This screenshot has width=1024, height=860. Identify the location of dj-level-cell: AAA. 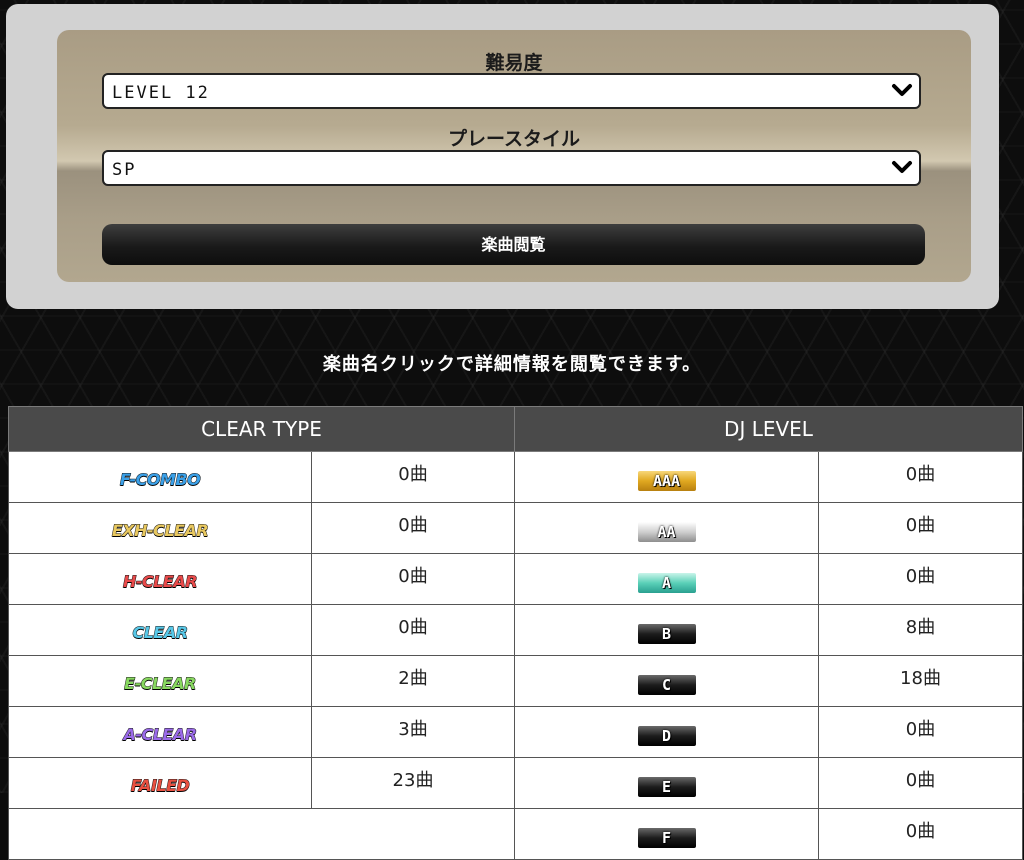
(666, 477).